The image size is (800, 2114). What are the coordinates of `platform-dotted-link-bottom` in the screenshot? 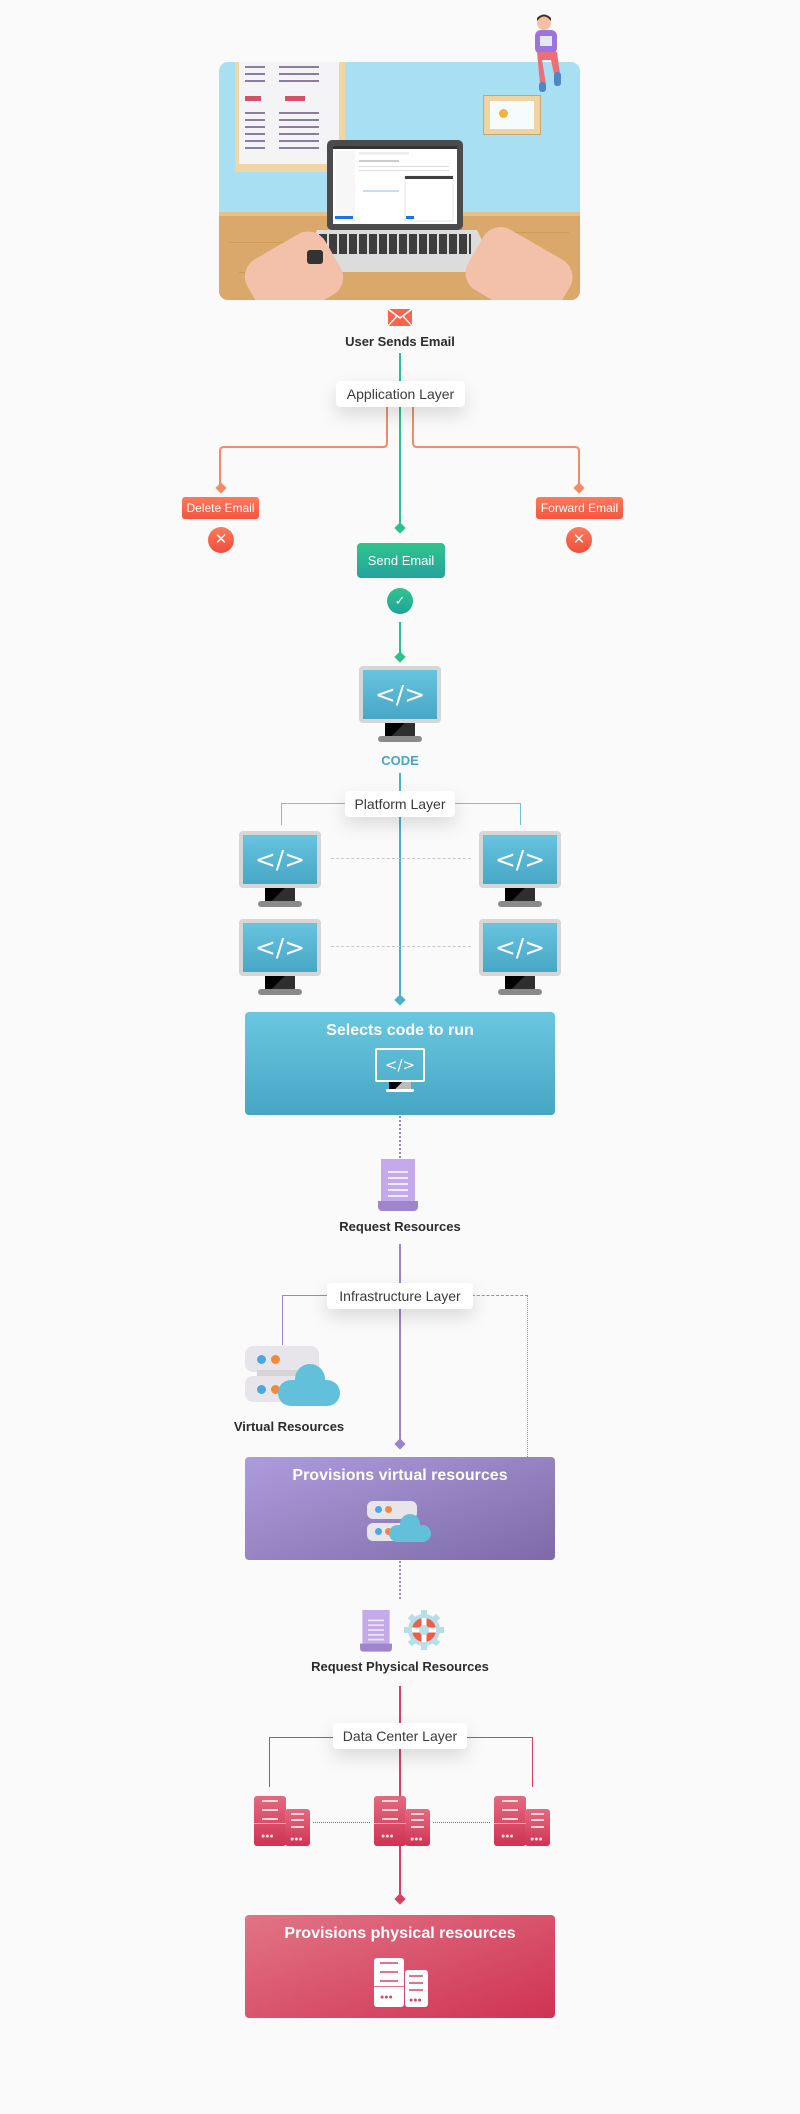 It's located at (401, 946).